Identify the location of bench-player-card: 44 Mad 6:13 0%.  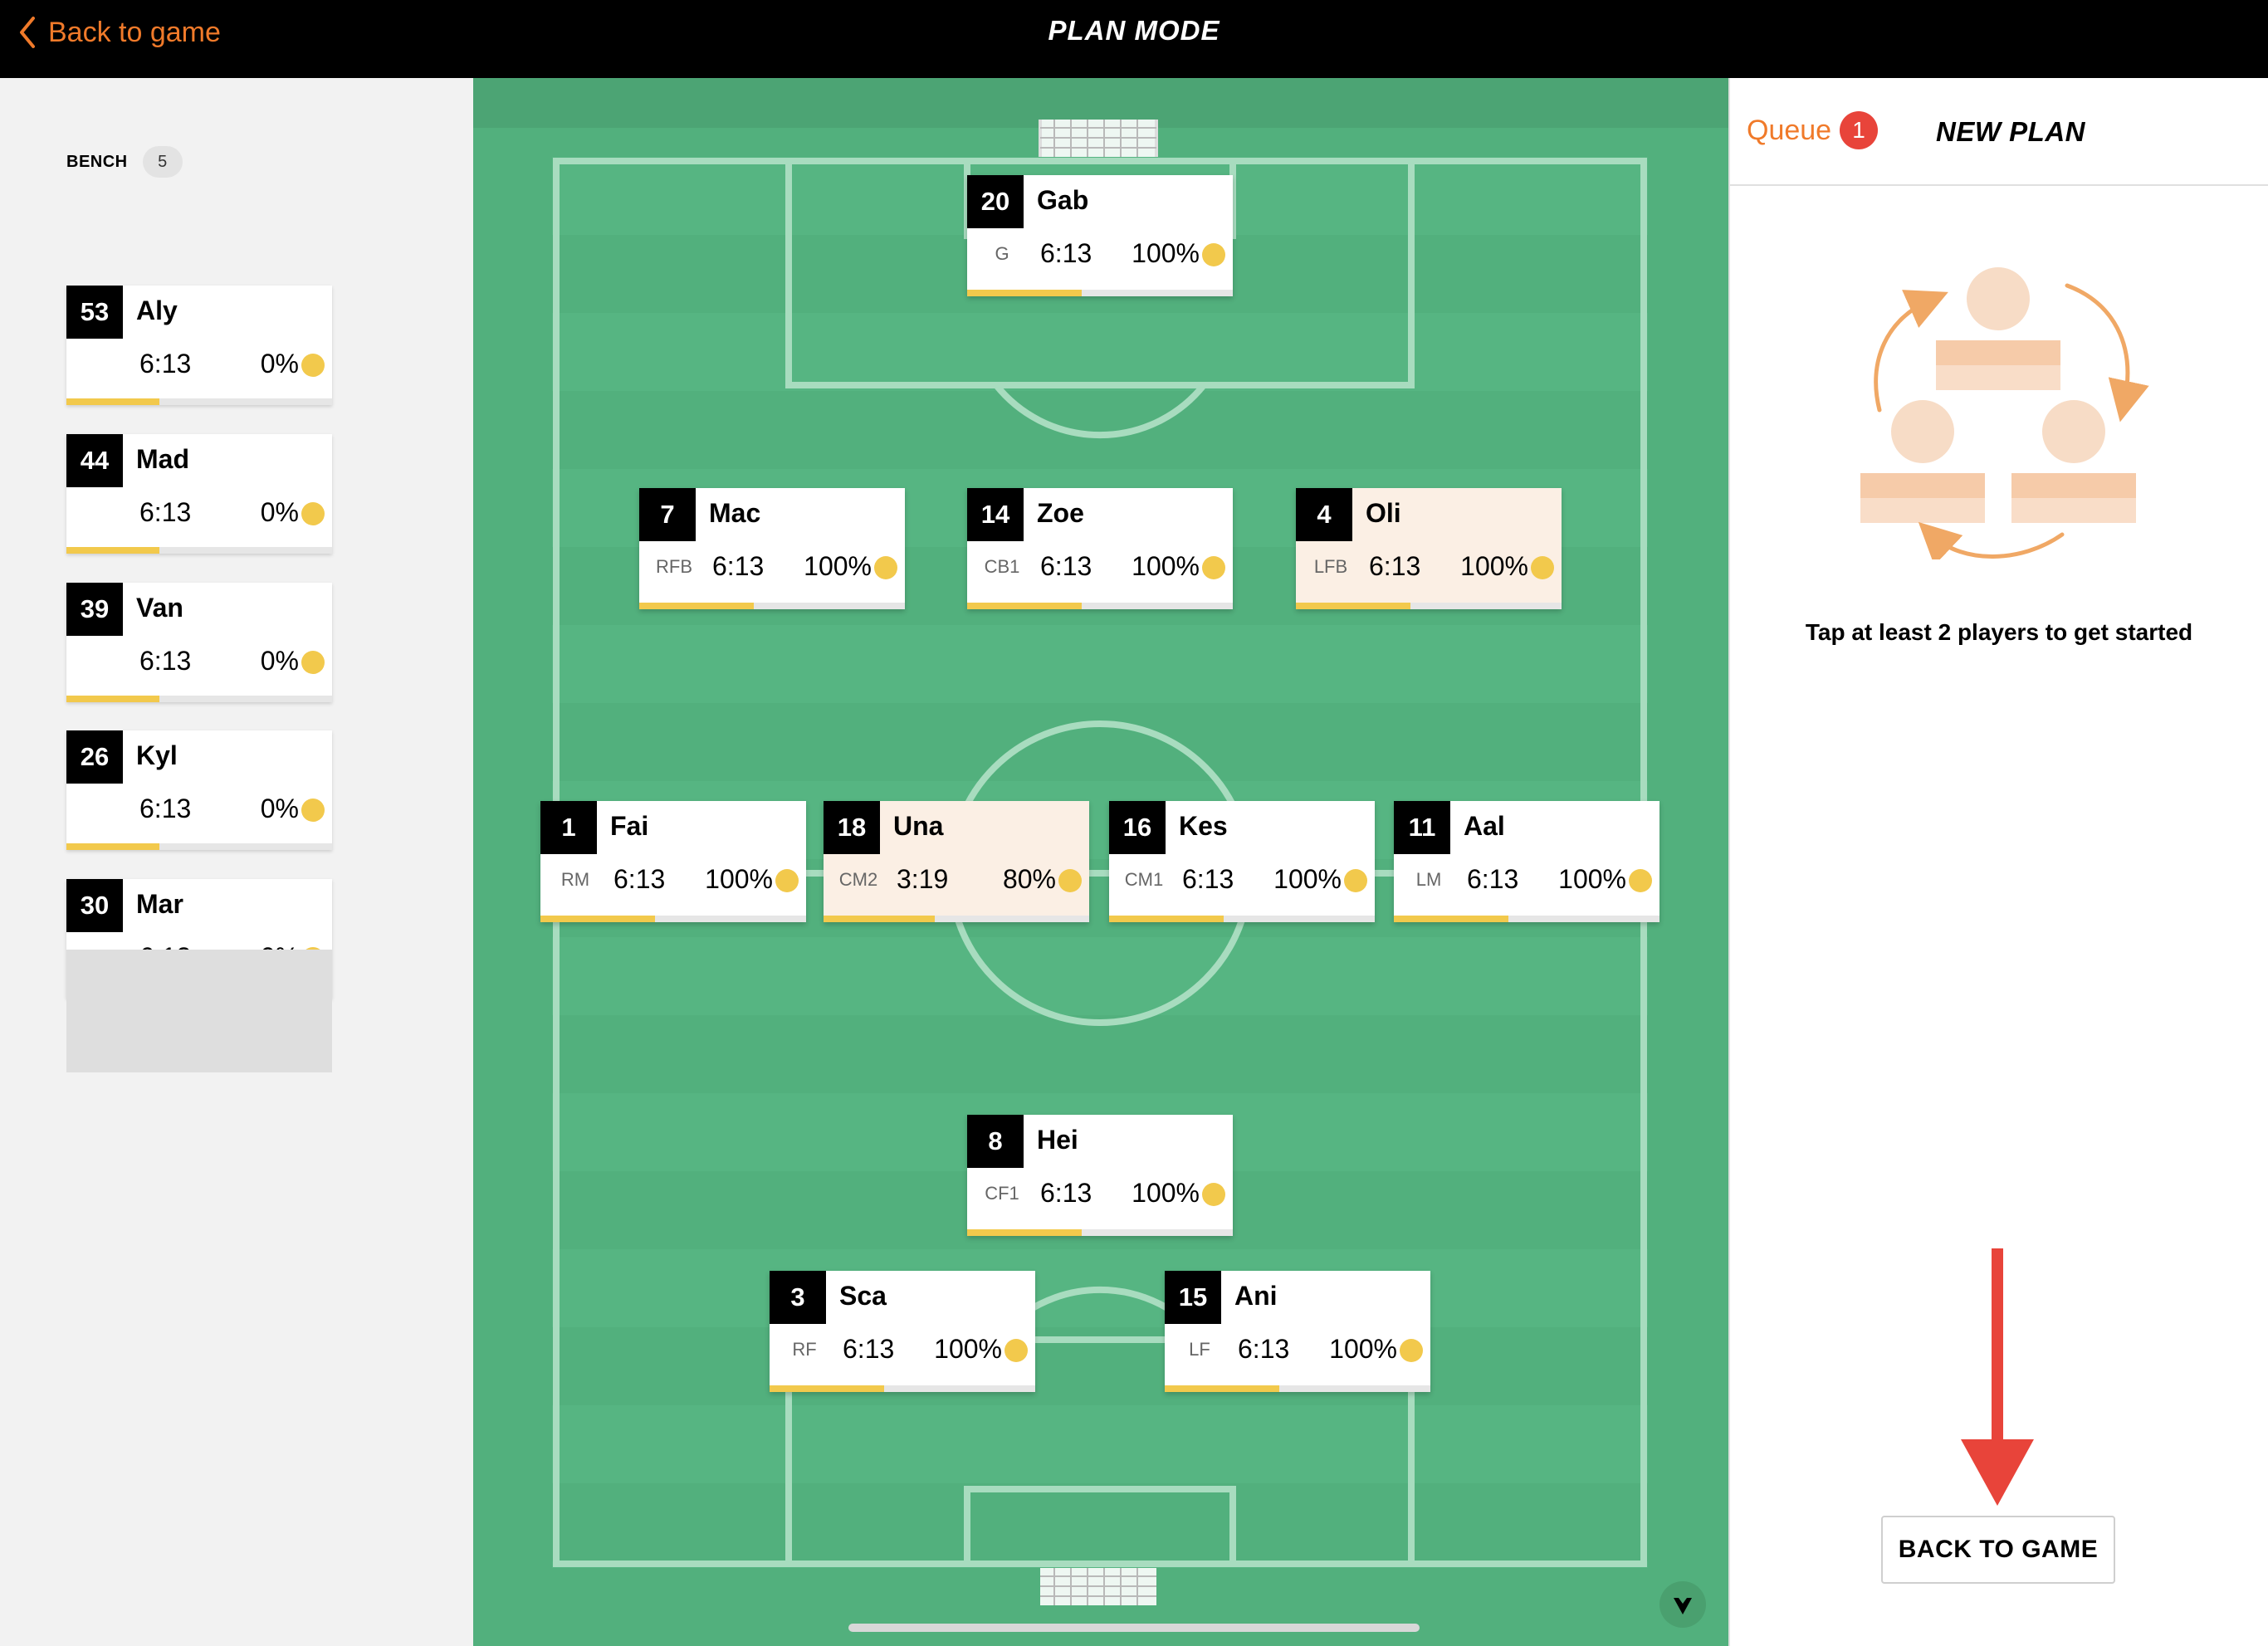
(199, 494).